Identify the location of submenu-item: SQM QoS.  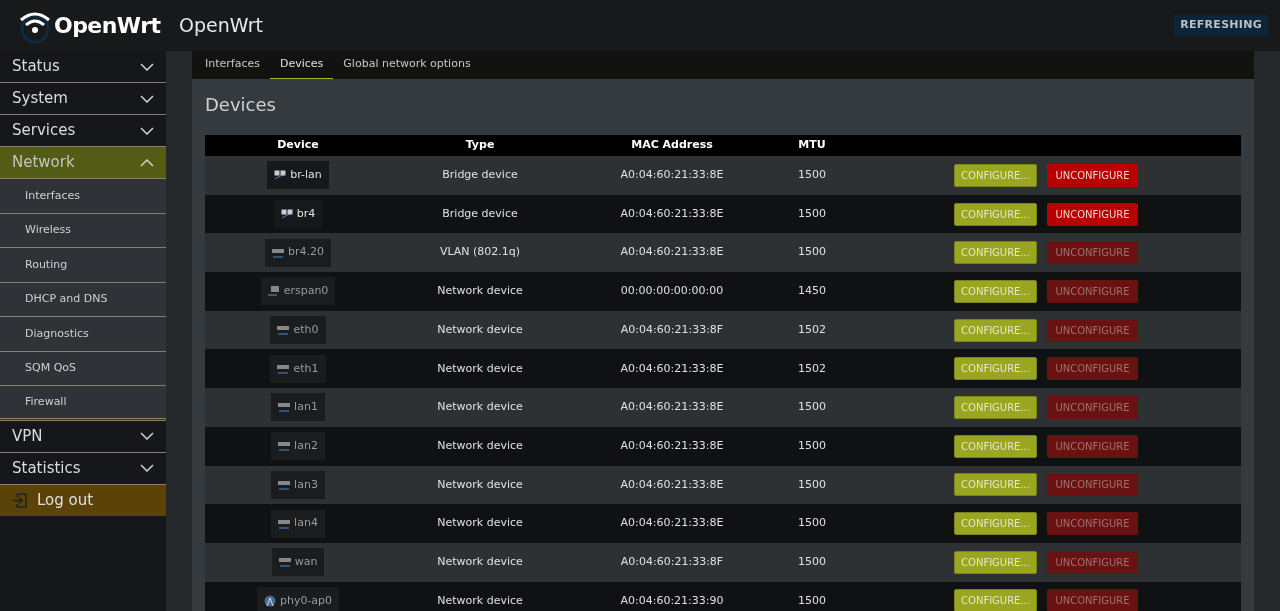
(83, 368).